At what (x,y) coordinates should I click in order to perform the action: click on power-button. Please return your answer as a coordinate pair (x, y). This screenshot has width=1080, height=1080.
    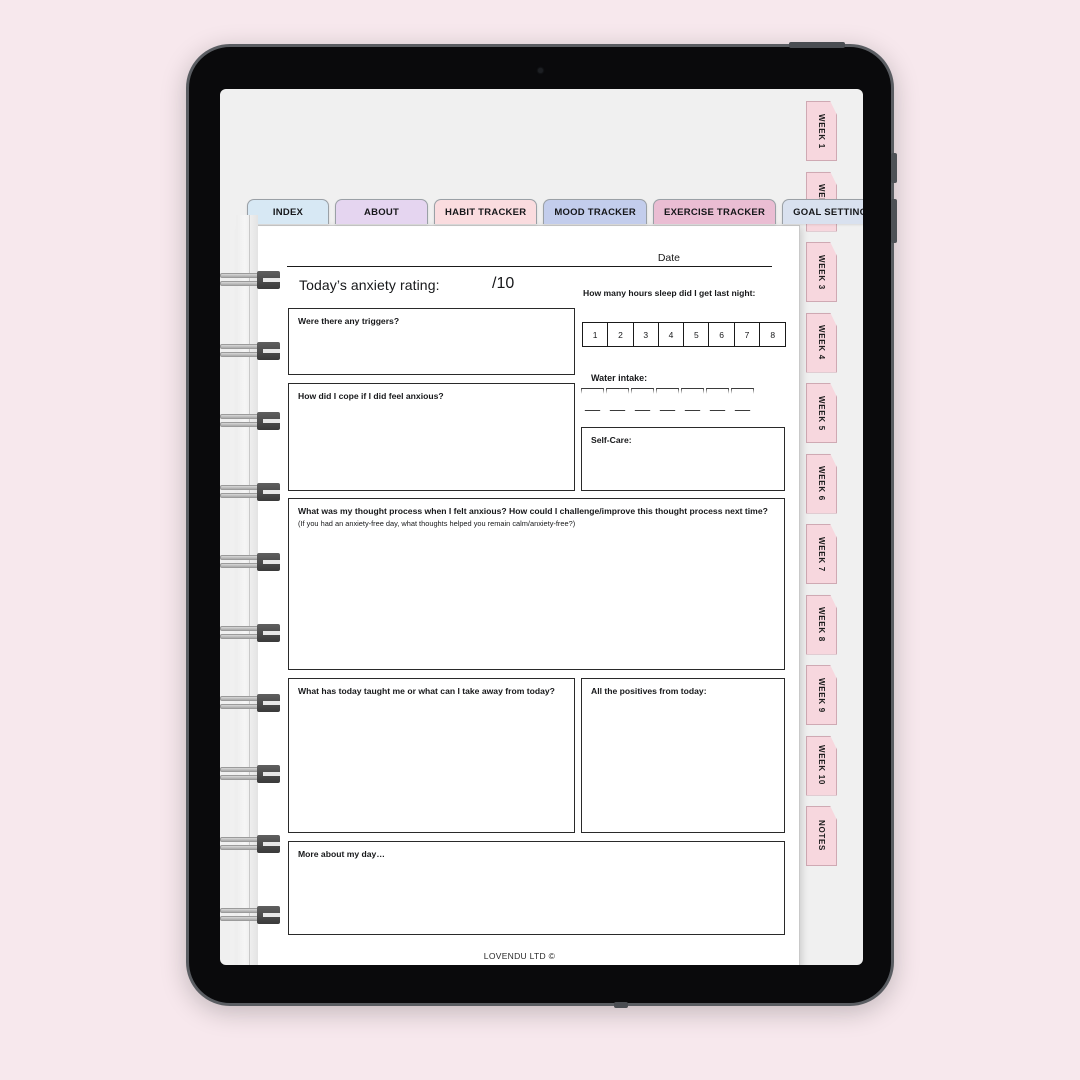
    Looking at the image, I should click on (817, 45).